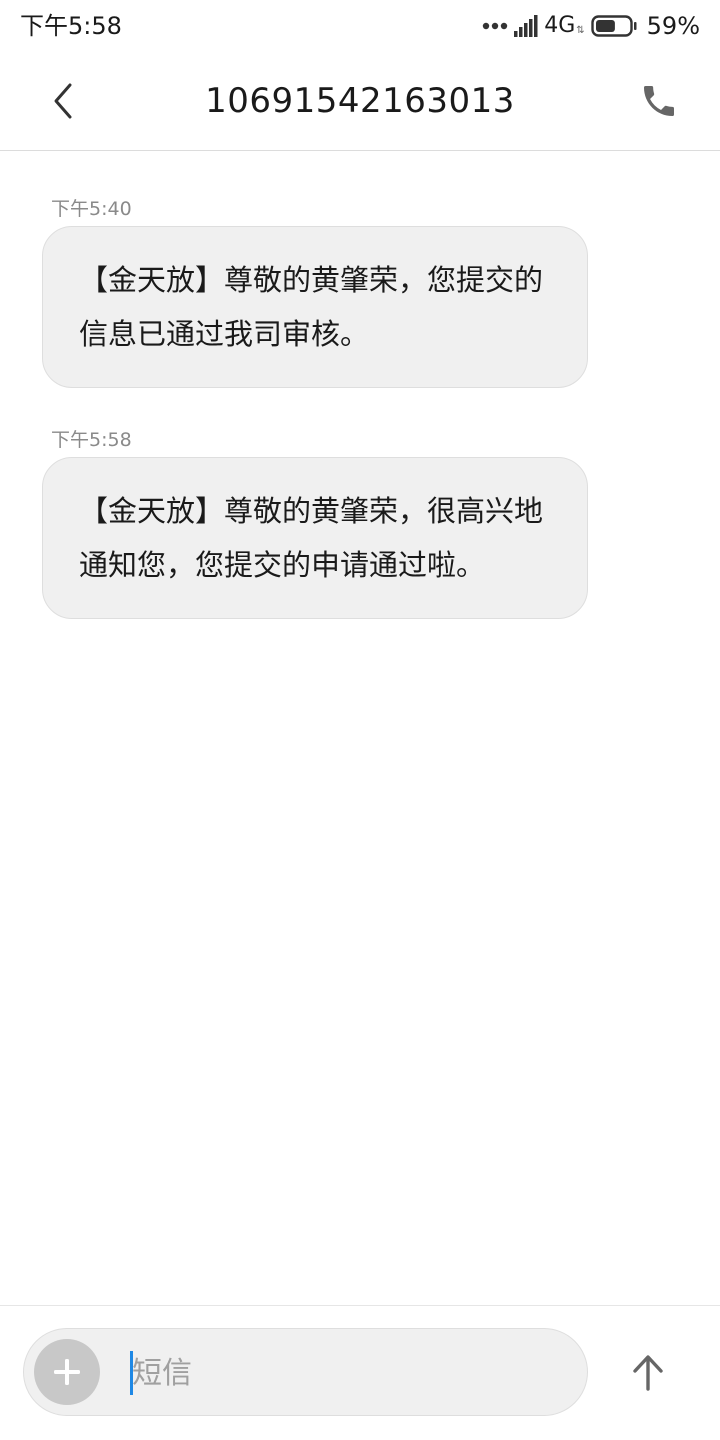  I want to click on plus-icon, so click(67, 1372).